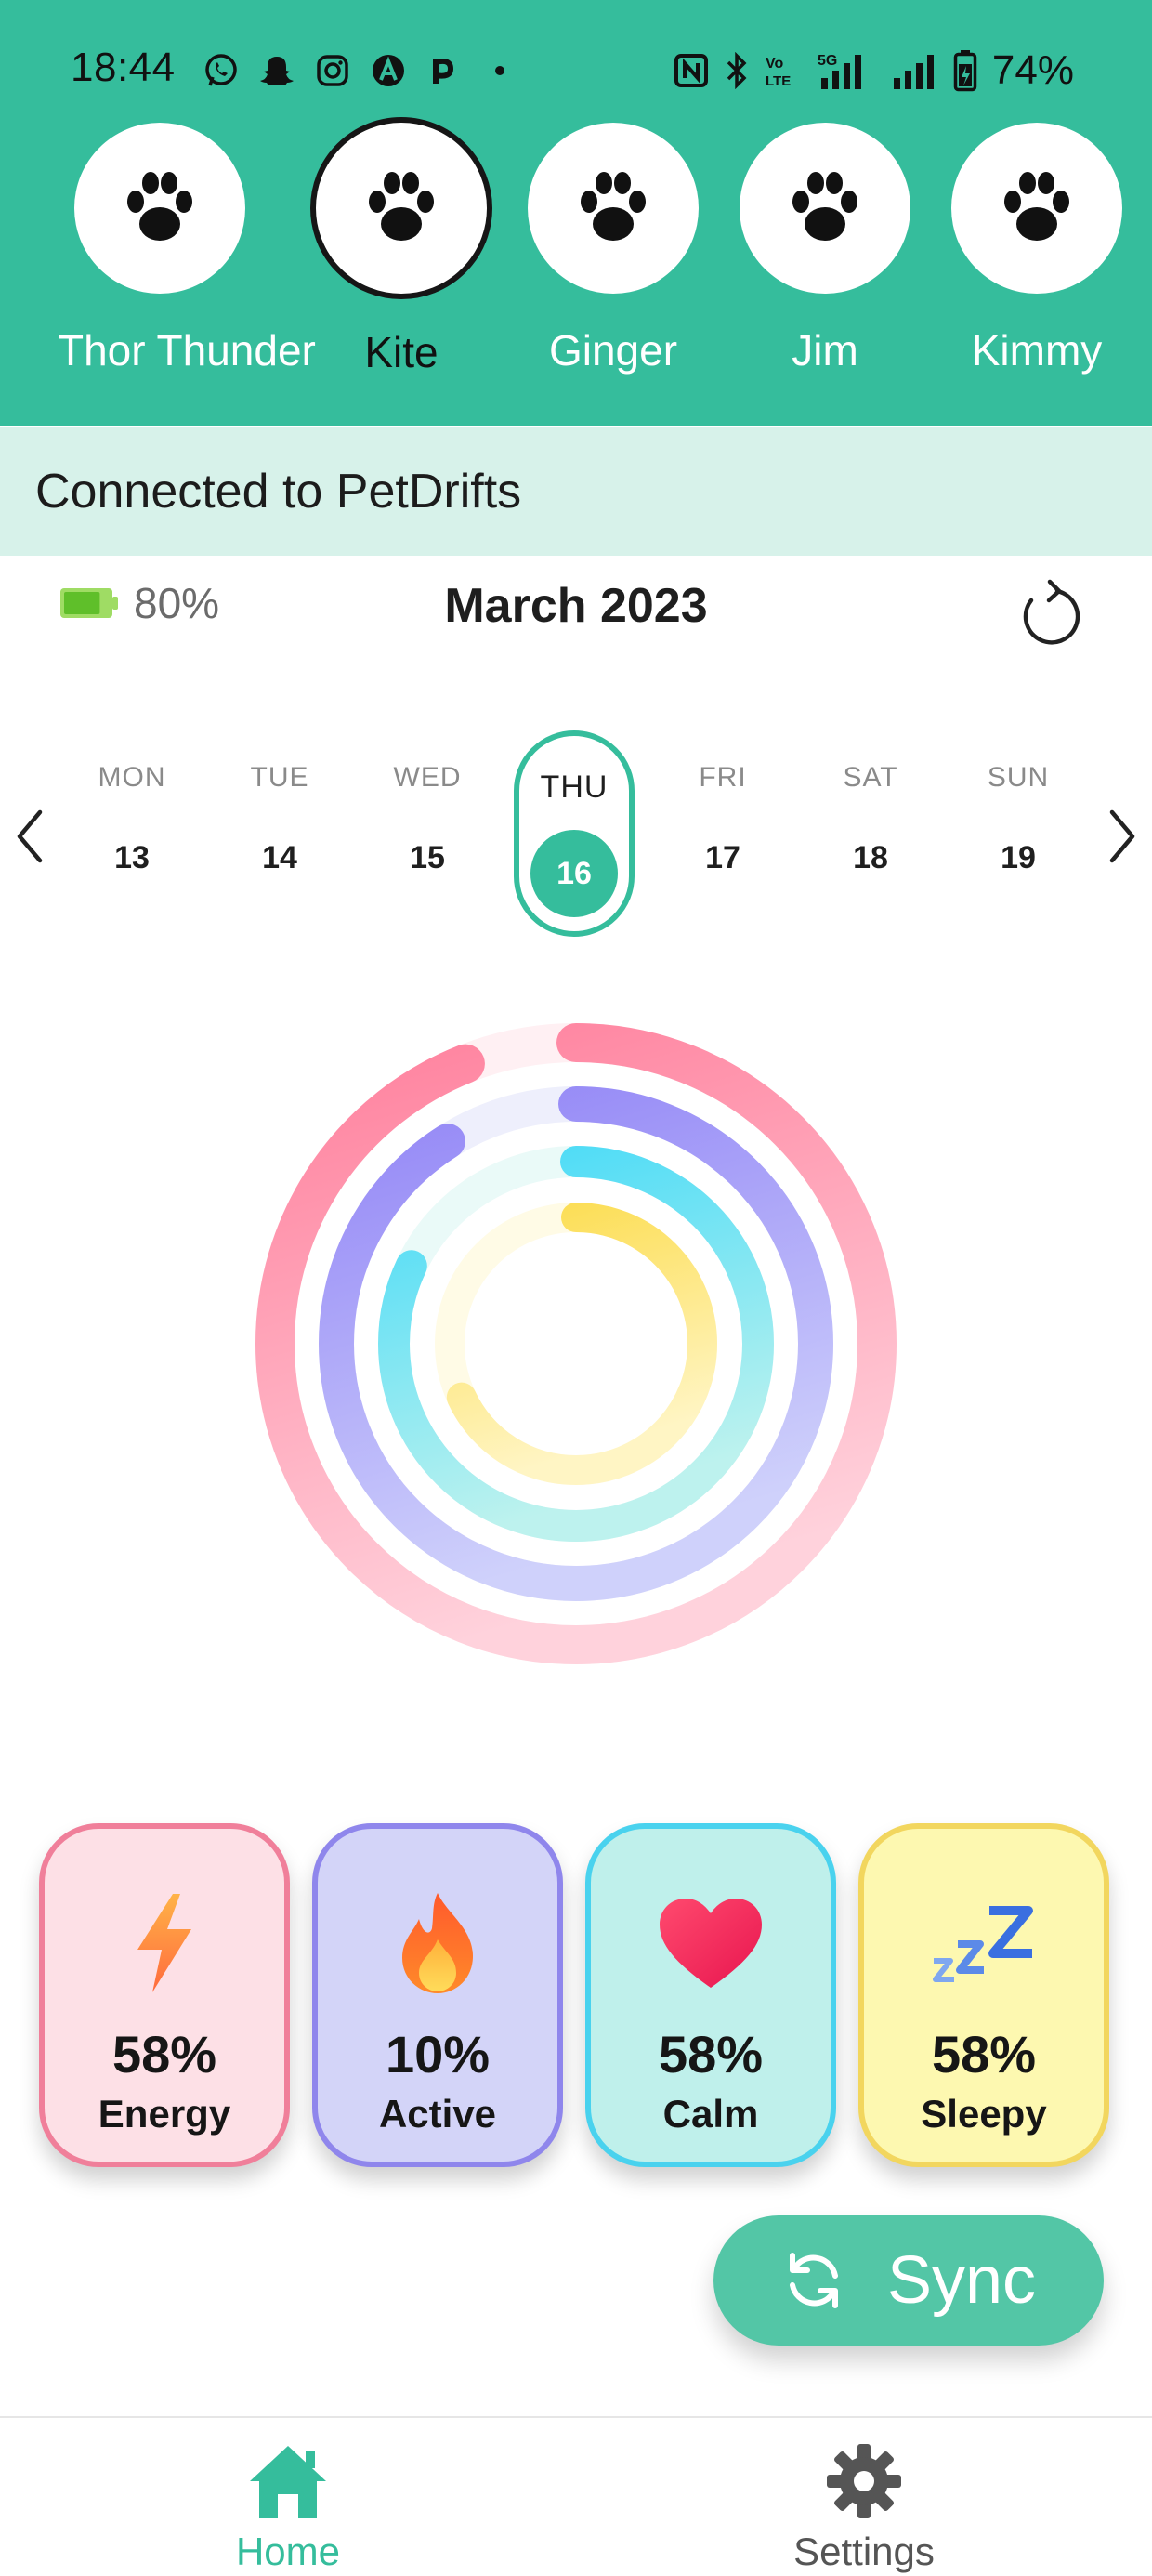 Image resolution: width=1152 pixels, height=2576 pixels. I want to click on pet-name: Kimmy, so click(1037, 350).